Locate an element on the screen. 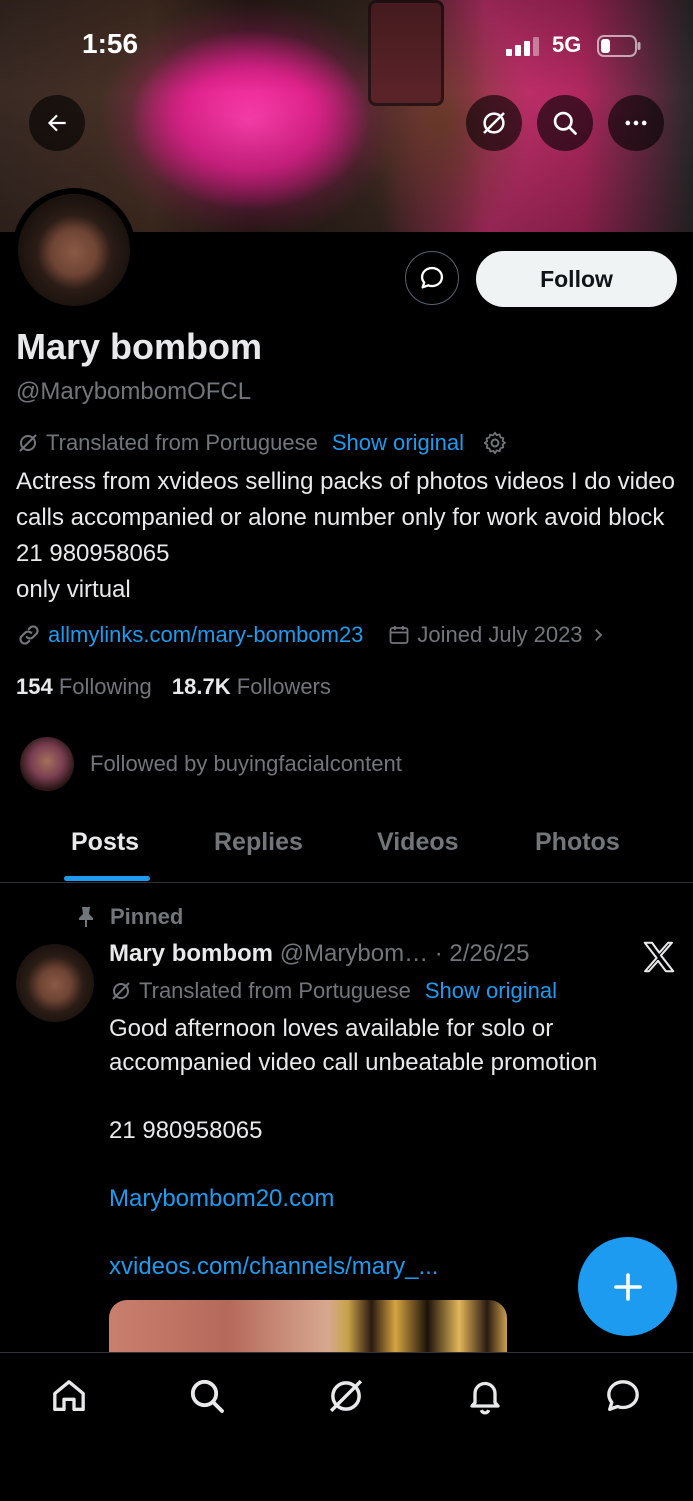 Image resolution: width=693 pixels, height=1501 pixels. plus-icon is located at coordinates (627, 1286).